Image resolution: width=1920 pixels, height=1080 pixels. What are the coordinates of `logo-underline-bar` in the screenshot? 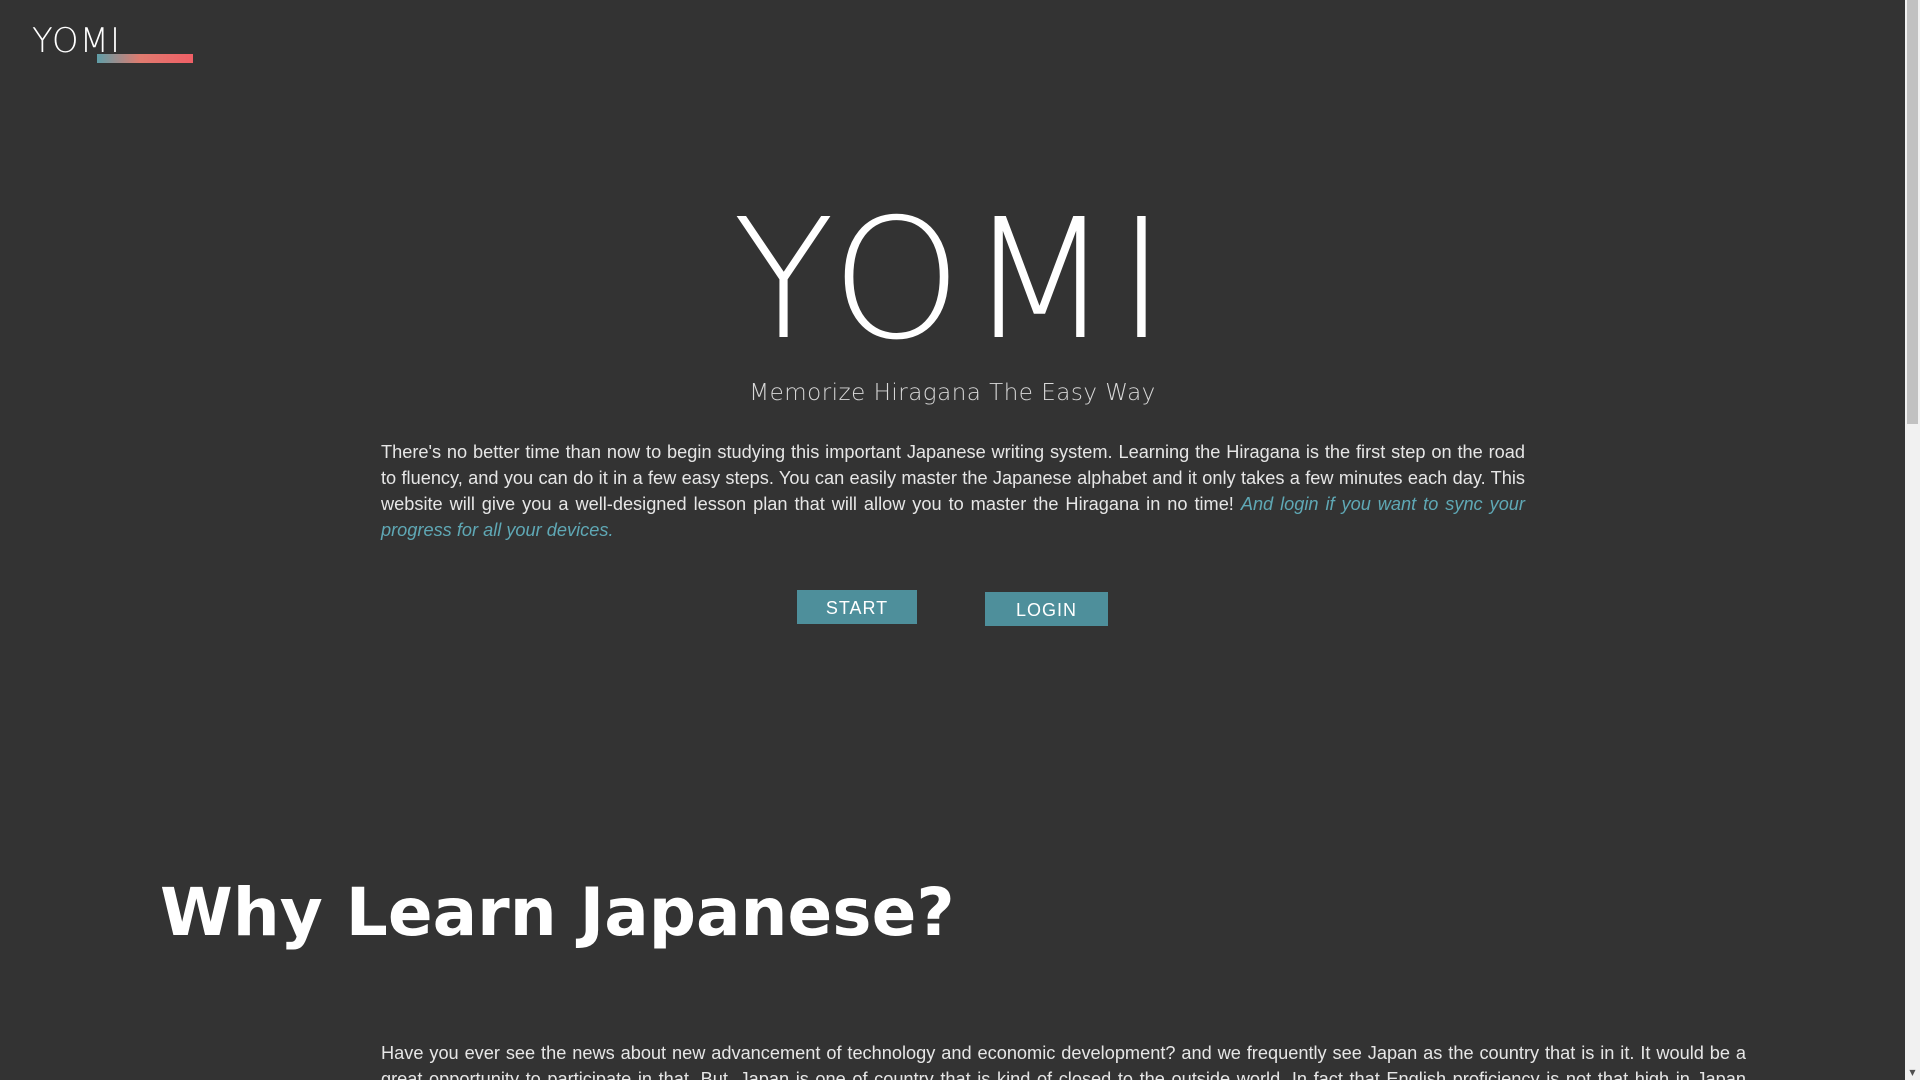 It's located at (145, 58).